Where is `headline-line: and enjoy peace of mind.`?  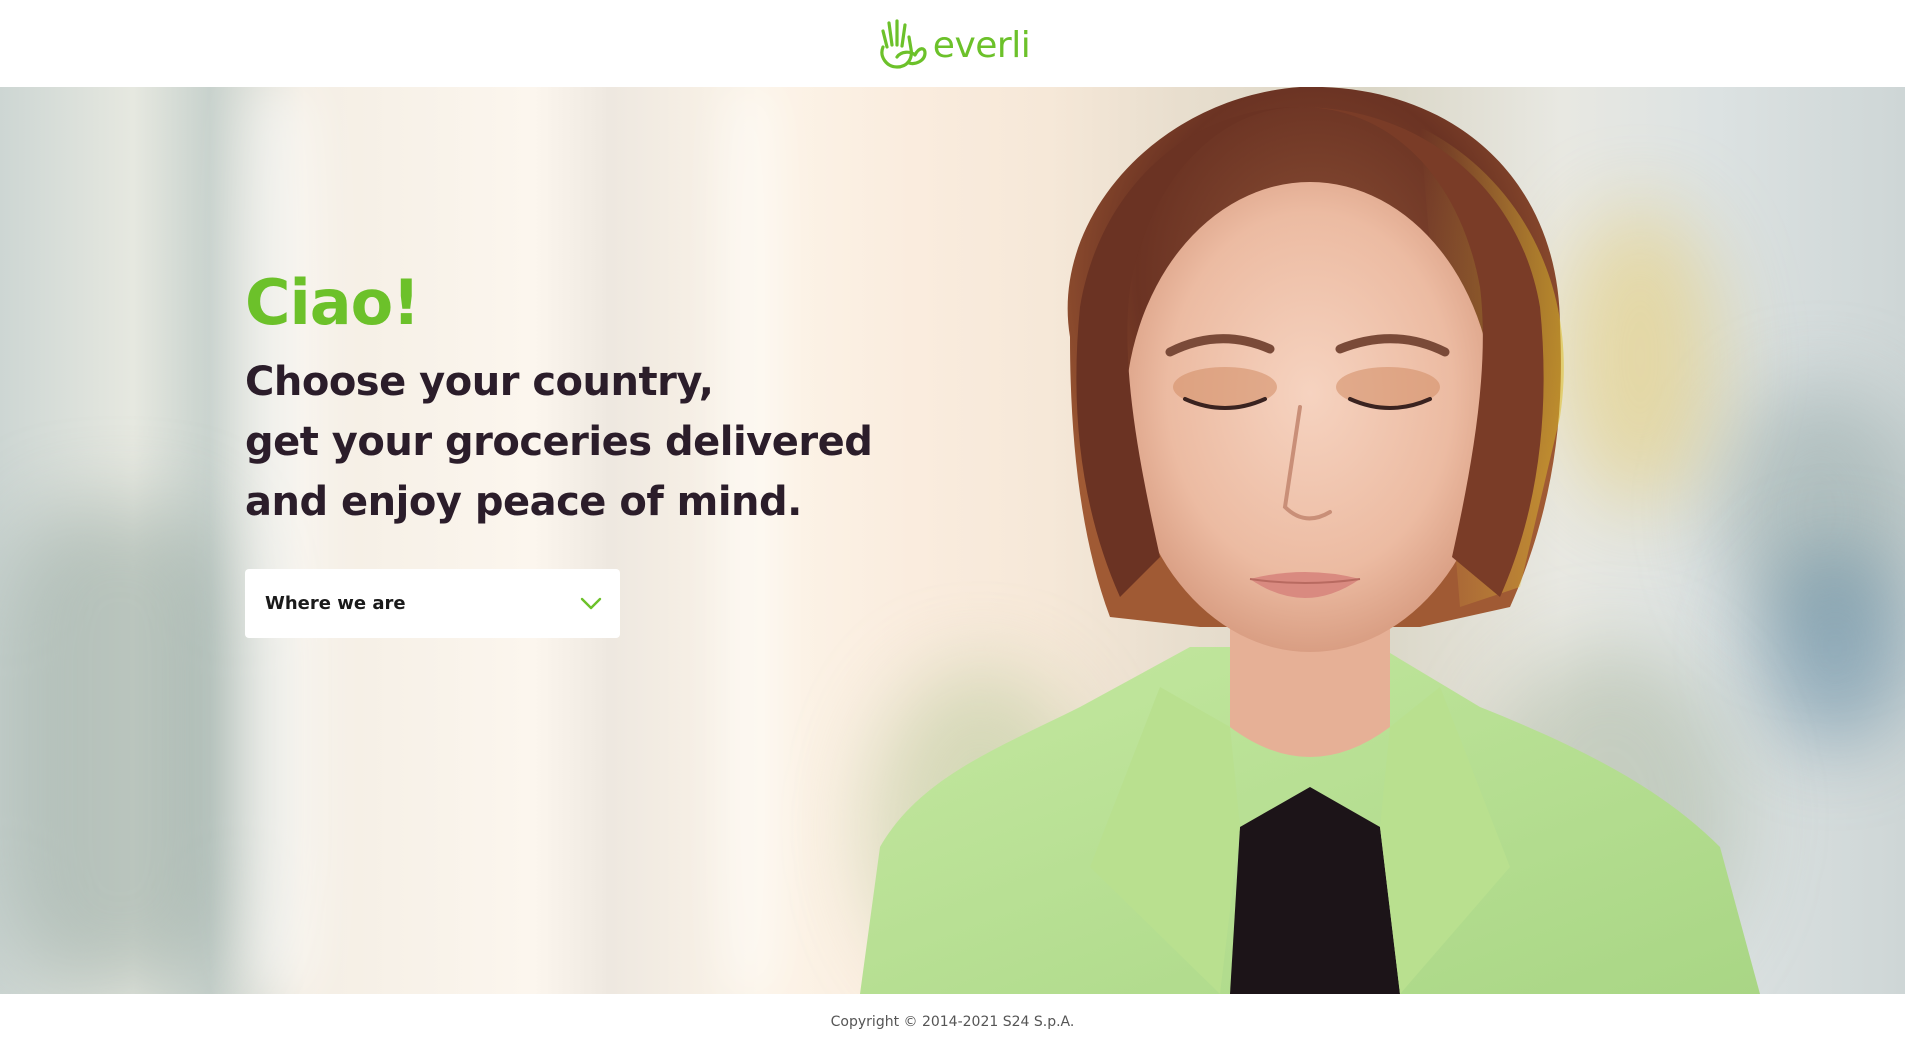
headline-line: and enjoy peace of mind. is located at coordinates (523, 502).